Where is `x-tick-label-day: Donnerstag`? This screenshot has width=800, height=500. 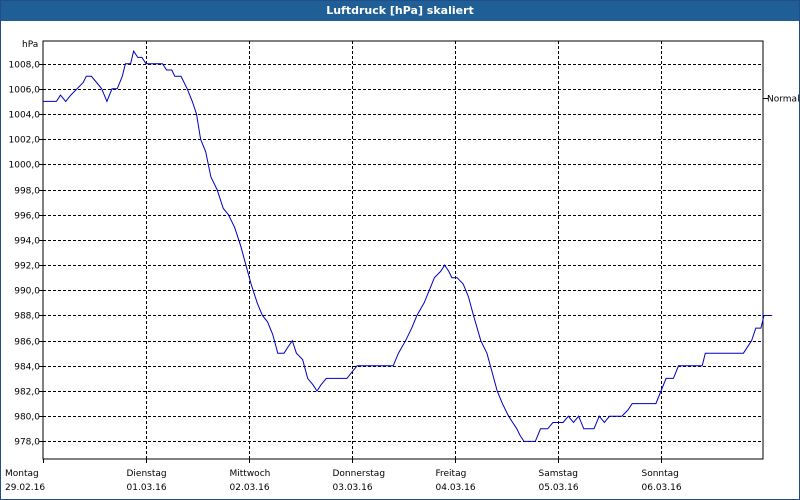 x-tick-label-day: Donnerstag is located at coordinates (359, 474).